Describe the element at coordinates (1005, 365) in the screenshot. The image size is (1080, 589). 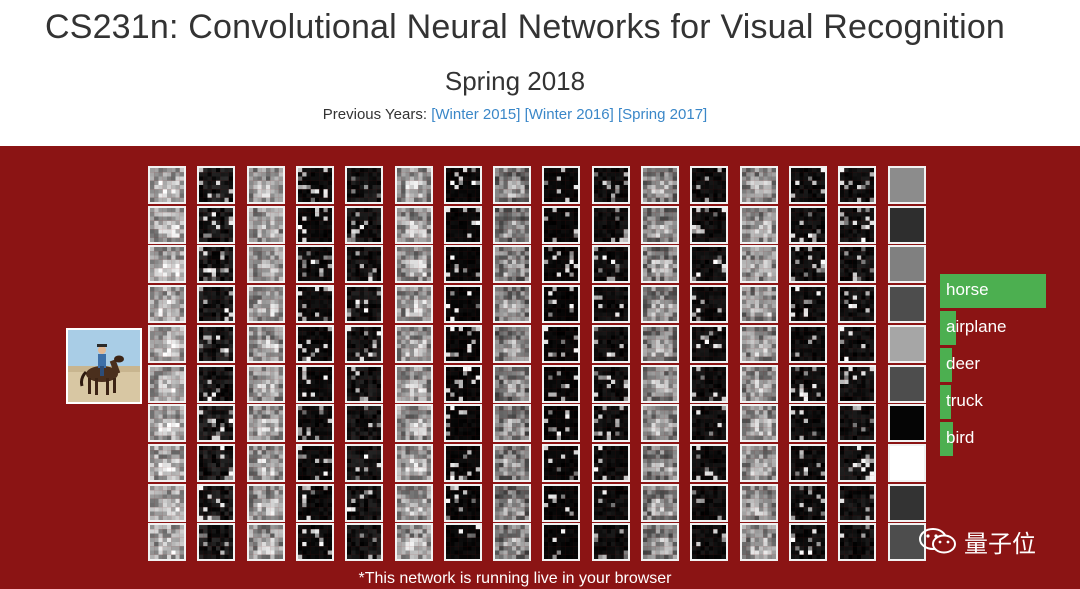
I see `score-row-deer: deer` at that location.